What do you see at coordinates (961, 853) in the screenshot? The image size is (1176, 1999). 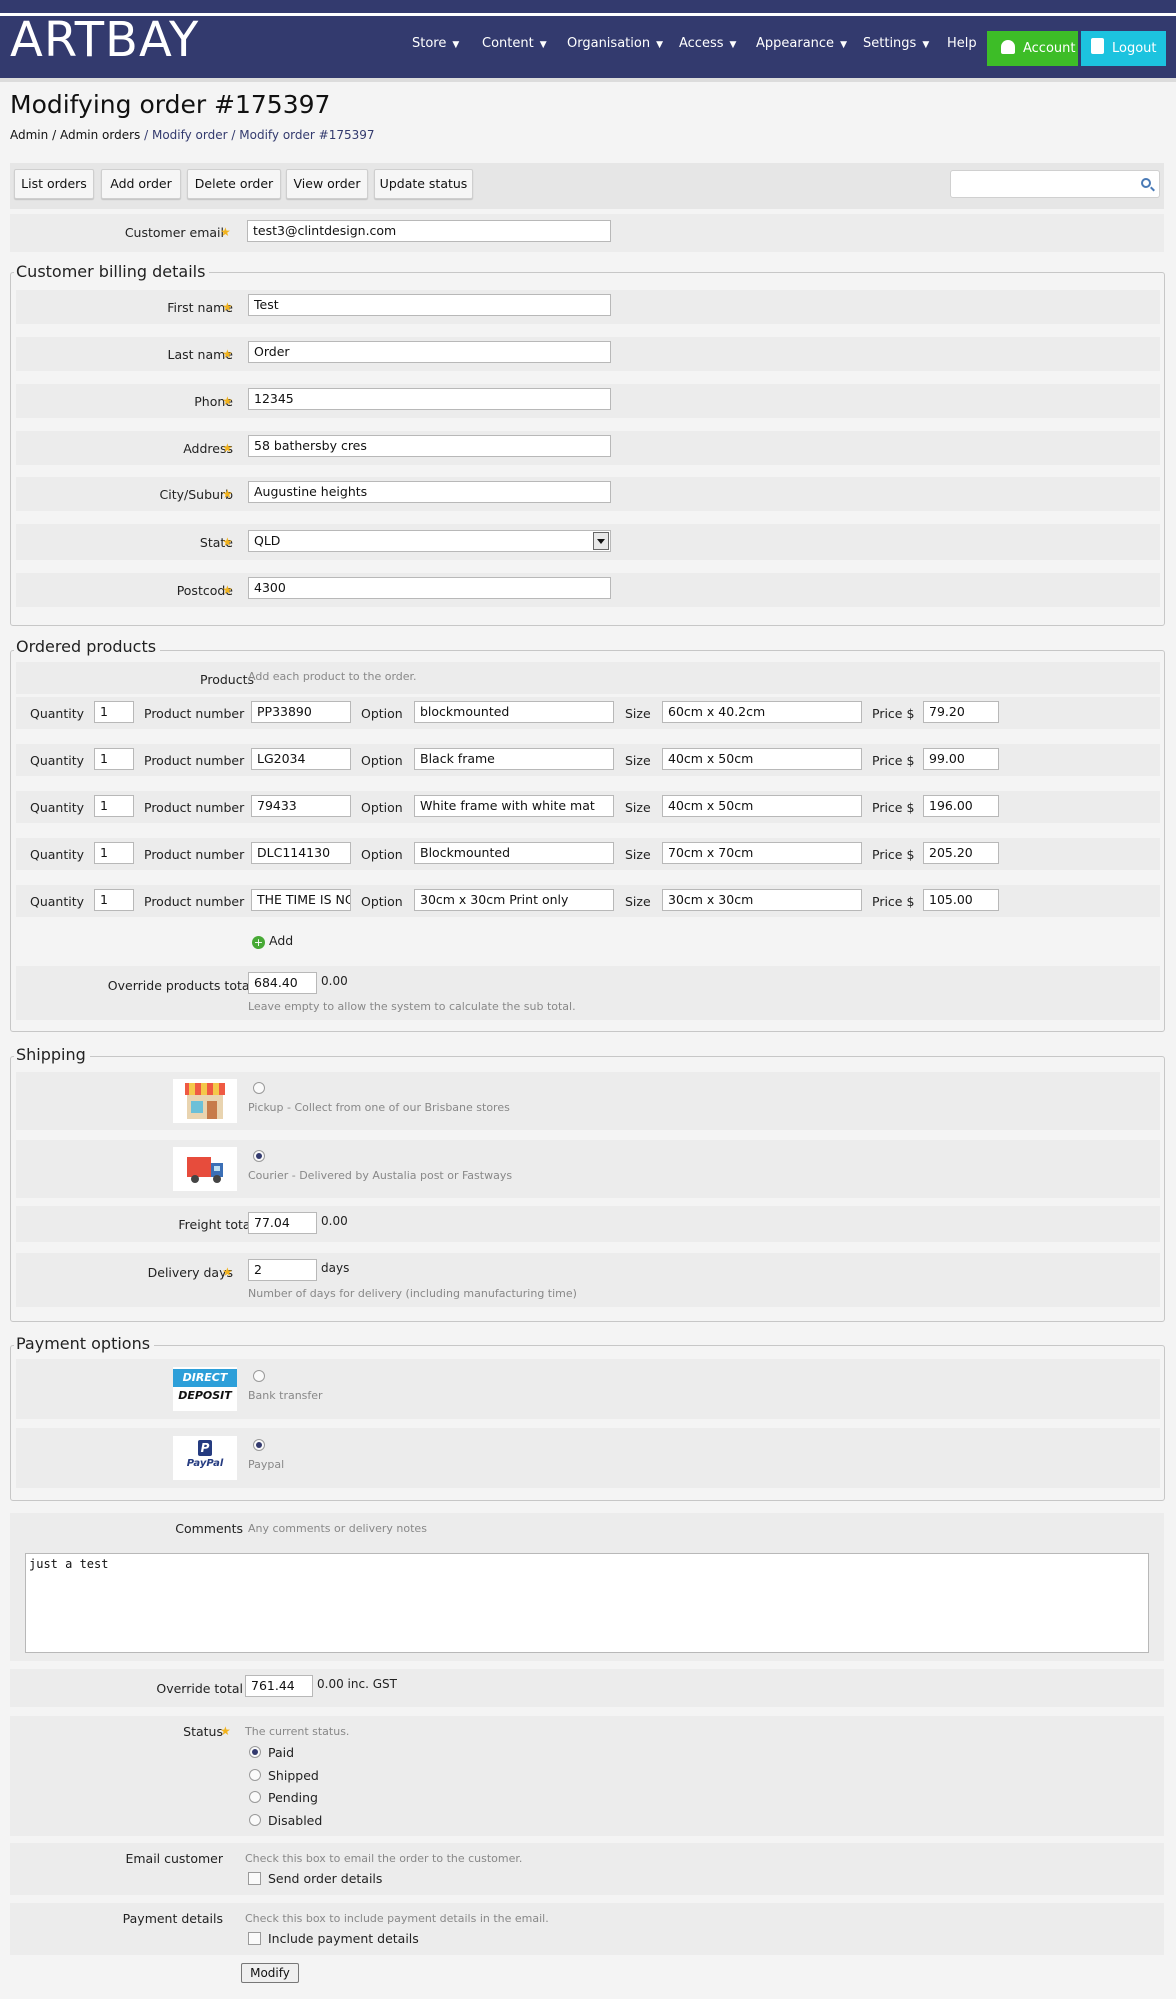 I see `price-field: 205.20` at bounding box center [961, 853].